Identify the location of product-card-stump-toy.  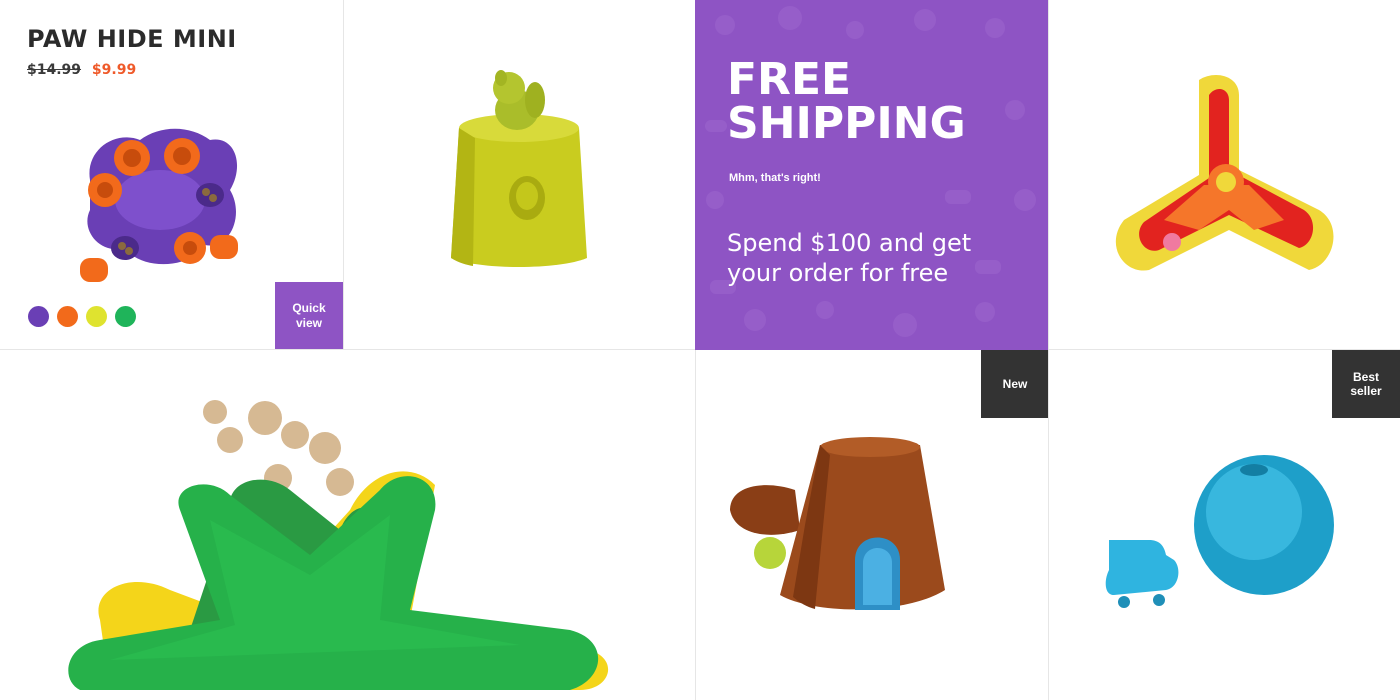
(519, 174).